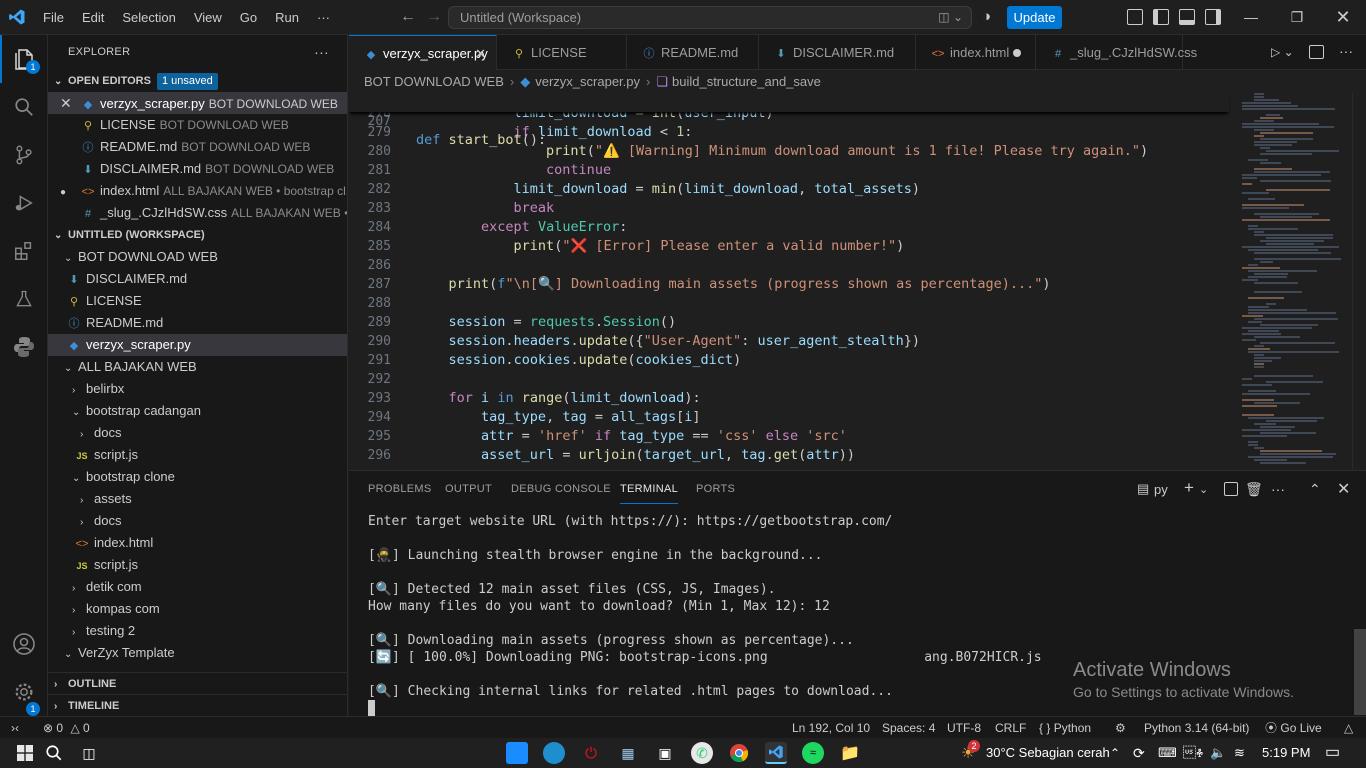 This screenshot has width=1366, height=768. I want to click on tree-file: JS script.js, so click(197, 455).